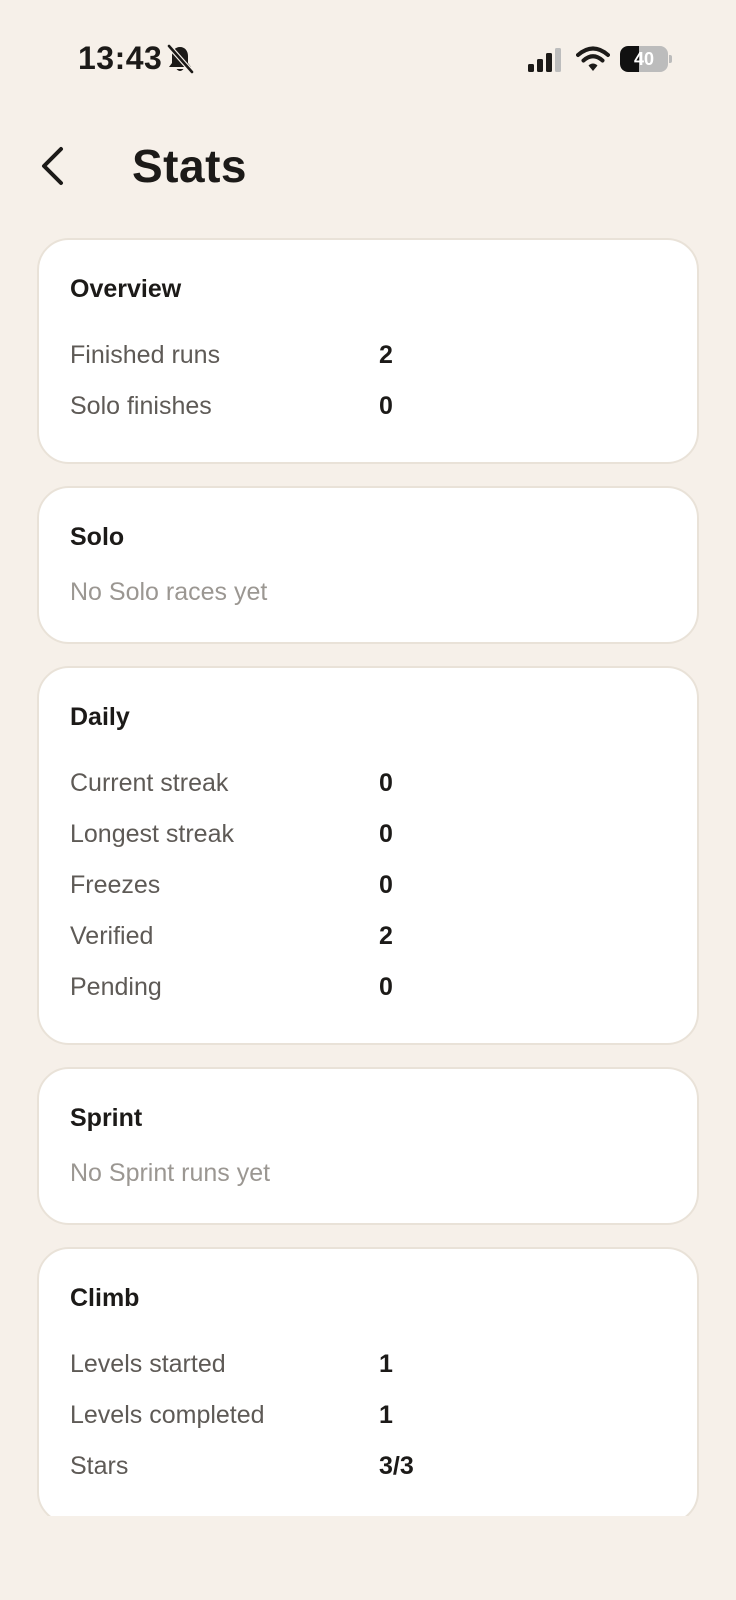 The image size is (736, 1600). Describe the element at coordinates (115, 885) in the screenshot. I see `stat-label: Freezes` at that location.